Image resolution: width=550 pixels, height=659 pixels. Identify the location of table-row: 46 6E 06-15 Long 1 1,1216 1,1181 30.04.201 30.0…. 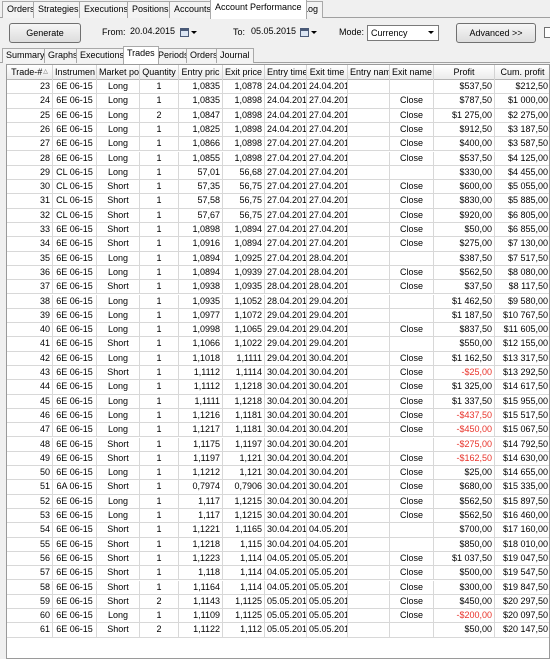
(278, 416).